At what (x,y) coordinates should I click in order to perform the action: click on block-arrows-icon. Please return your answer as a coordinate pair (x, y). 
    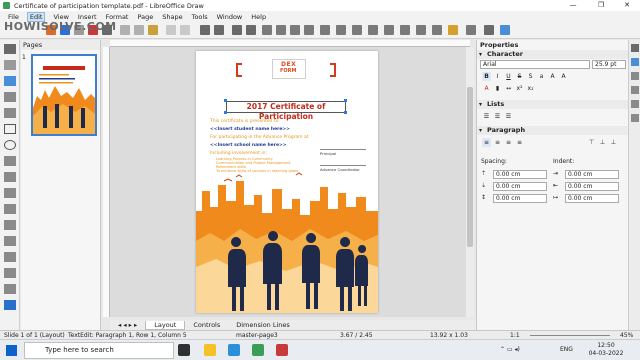
    Looking at the image, I should click on (10, 241).